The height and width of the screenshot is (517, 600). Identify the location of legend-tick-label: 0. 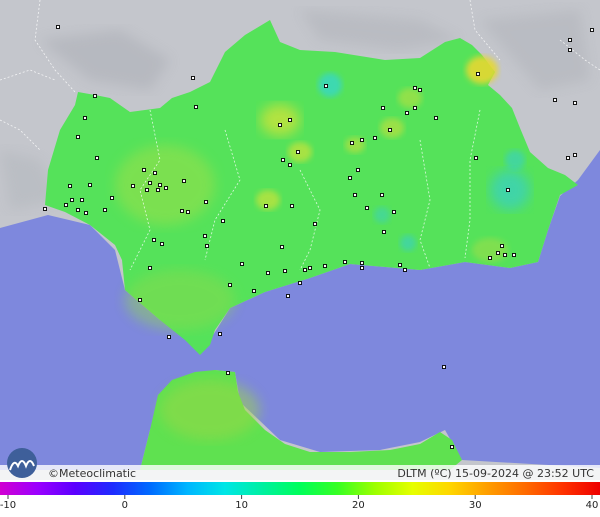
(125, 505).